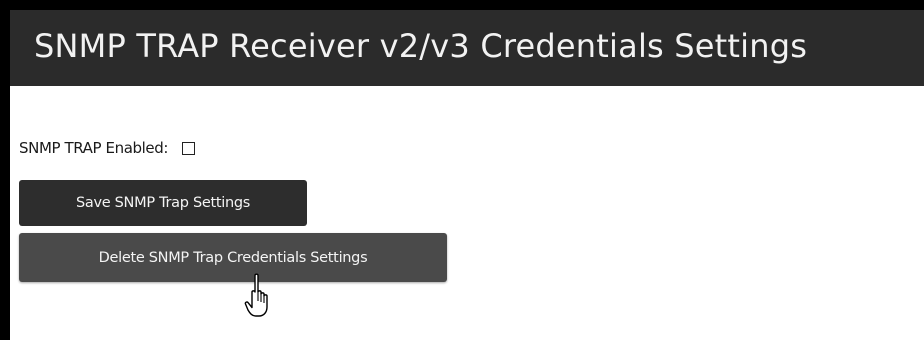  I want to click on trap-enabled-row: SNMP TRAP Enabled:, so click(107, 148).